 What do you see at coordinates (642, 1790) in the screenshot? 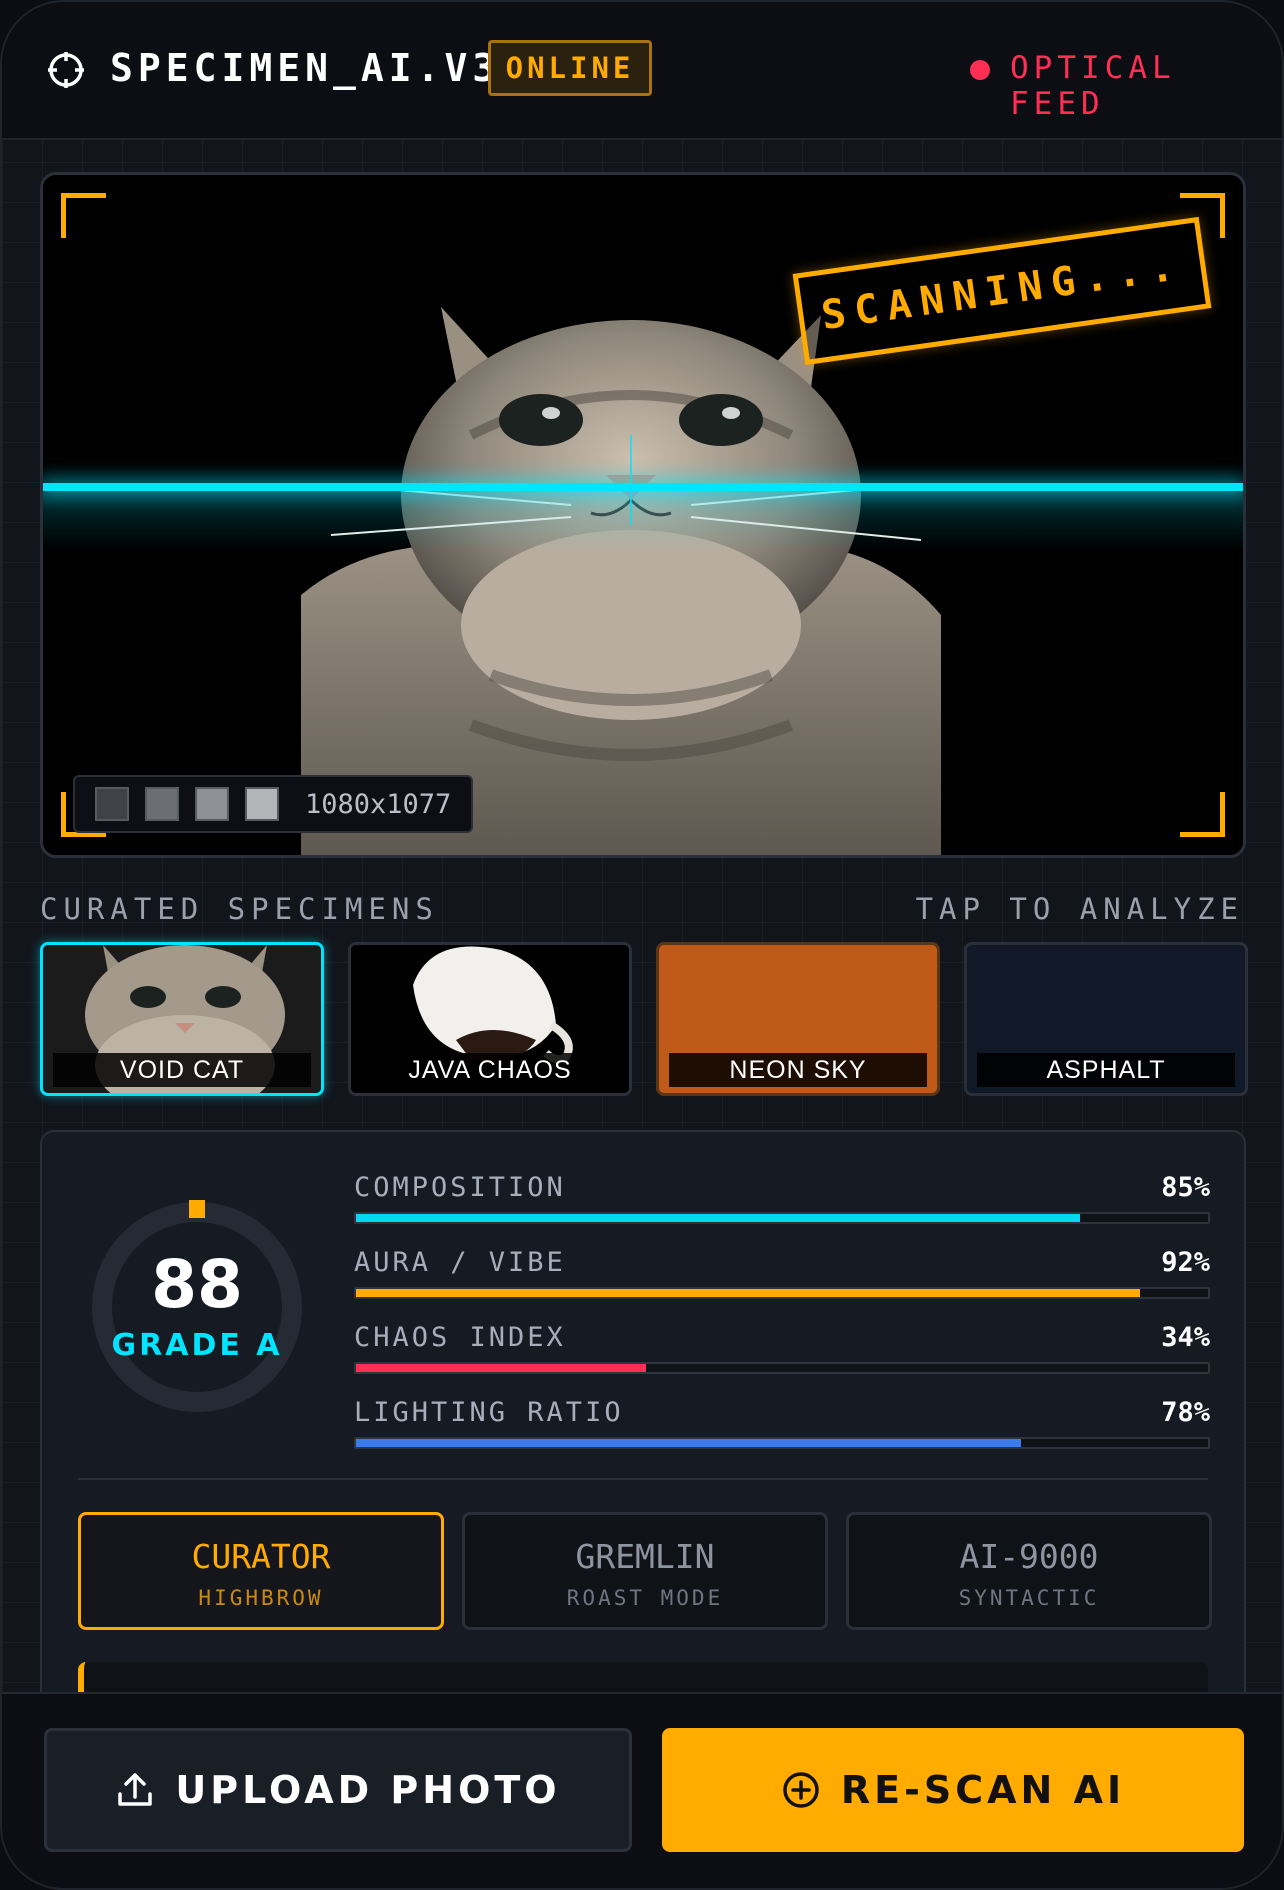
I see `bottom-action-bar: UPLOAD PHOTO RE-SCAN AI` at bounding box center [642, 1790].